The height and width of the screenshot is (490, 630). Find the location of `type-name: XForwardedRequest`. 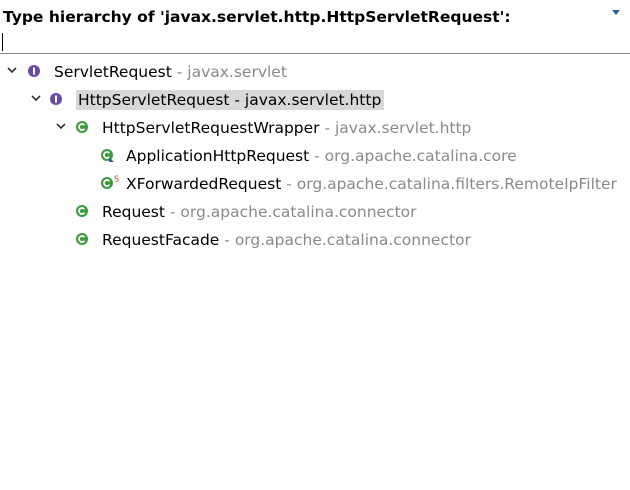

type-name: XForwardedRequest is located at coordinates (204, 184).